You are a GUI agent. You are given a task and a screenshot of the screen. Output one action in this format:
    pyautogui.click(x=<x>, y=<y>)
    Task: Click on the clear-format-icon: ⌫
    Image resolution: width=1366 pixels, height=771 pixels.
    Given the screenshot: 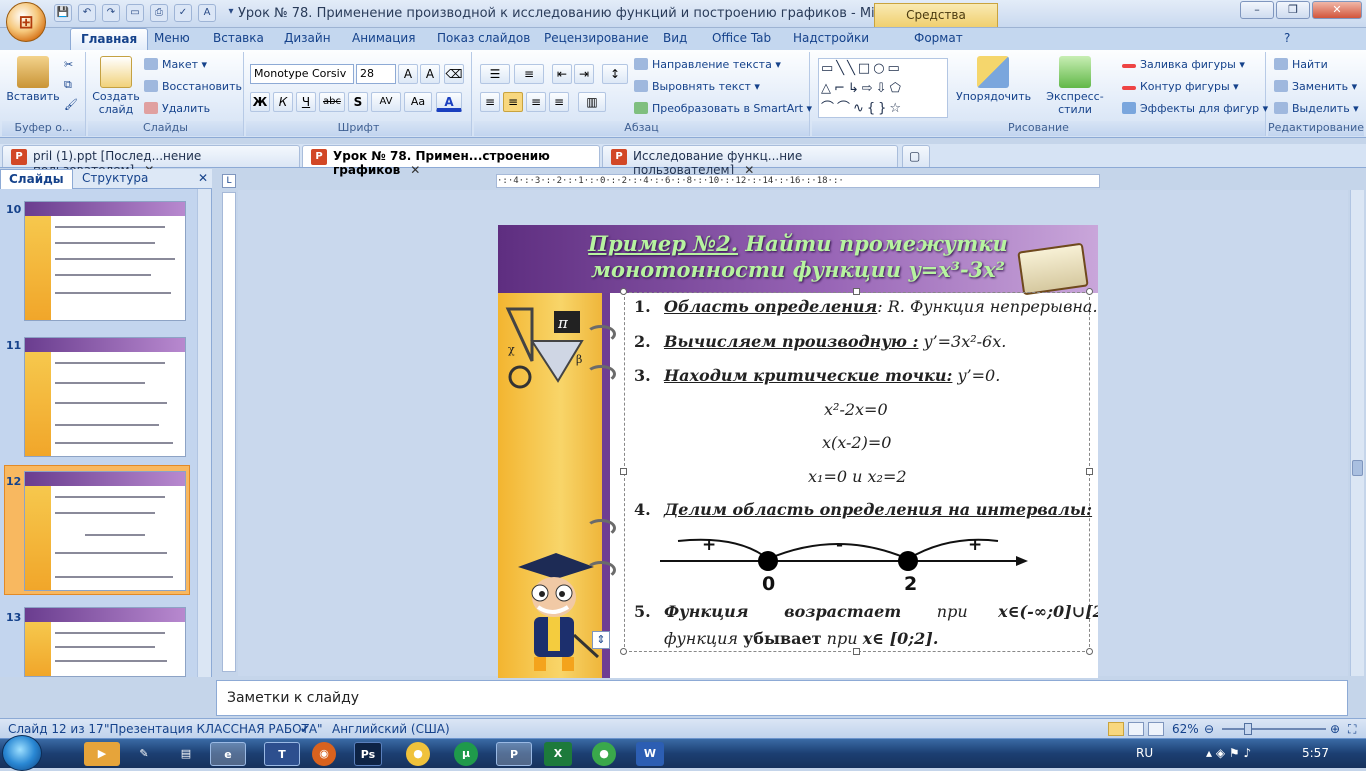 What is the action you would take?
    pyautogui.click(x=454, y=74)
    